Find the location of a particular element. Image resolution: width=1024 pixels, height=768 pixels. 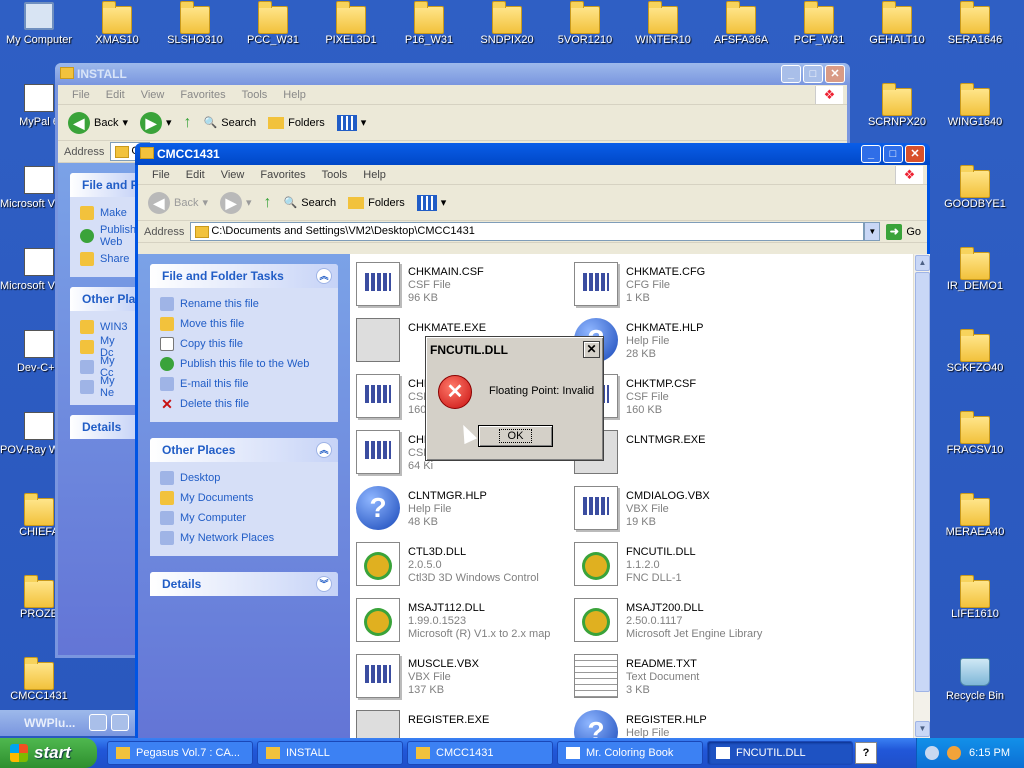

file-tile: CMDIALOG.VBX VBX File 19 KB is located at coordinates (679, 512).